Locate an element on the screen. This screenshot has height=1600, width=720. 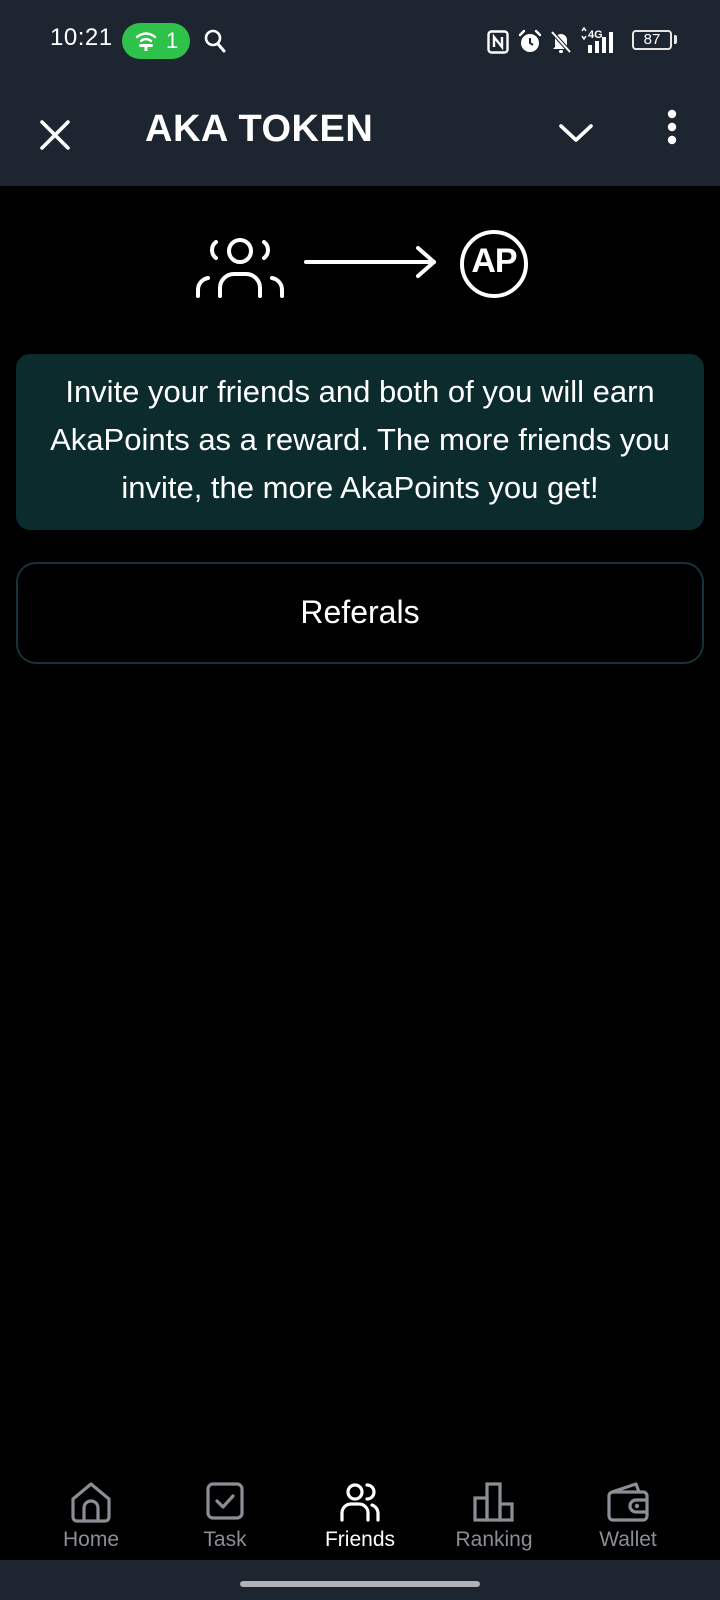
chevron-down-icon is located at coordinates (576, 133).